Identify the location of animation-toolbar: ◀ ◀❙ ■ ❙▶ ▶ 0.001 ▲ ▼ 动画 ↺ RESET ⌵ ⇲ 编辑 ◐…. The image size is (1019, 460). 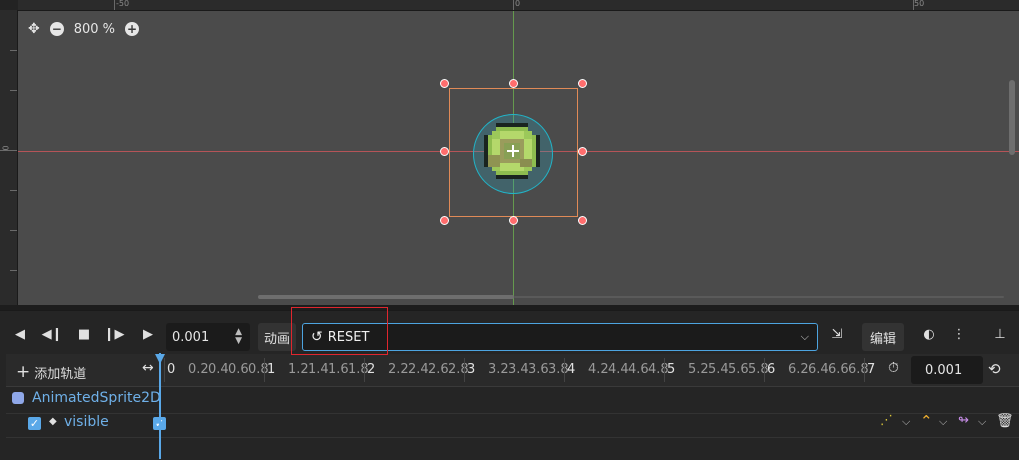
(509, 334).